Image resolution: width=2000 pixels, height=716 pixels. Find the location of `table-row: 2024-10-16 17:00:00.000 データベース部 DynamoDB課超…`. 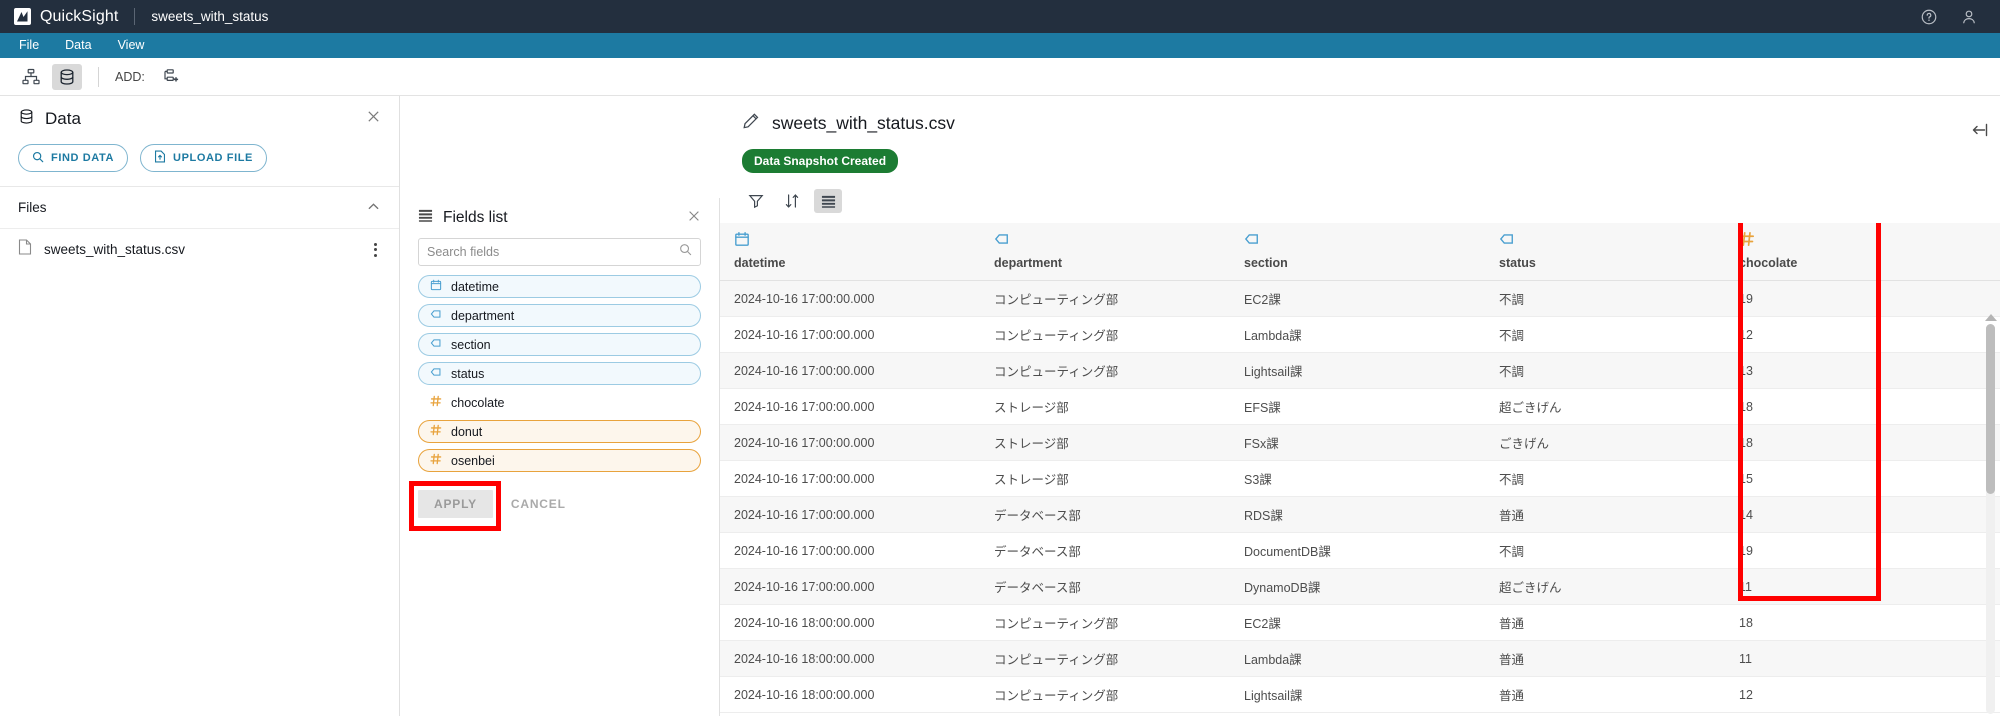

table-row: 2024-10-16 17:00:00.000 データベース部 DynamoDB課超… is located at coordinates (1360, 586).